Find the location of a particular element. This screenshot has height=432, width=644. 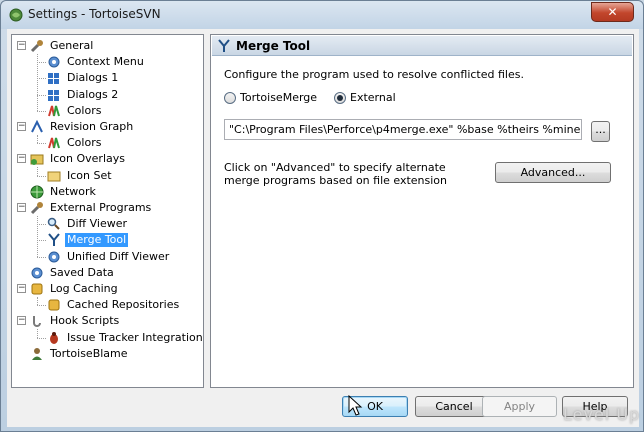

magnifier-icon is located at coordinates (54, 224).